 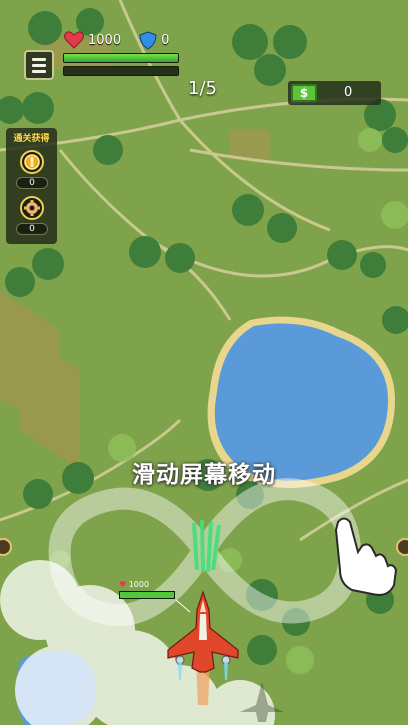 I want to click on gear-part-icon, so click(x=32, y=208).